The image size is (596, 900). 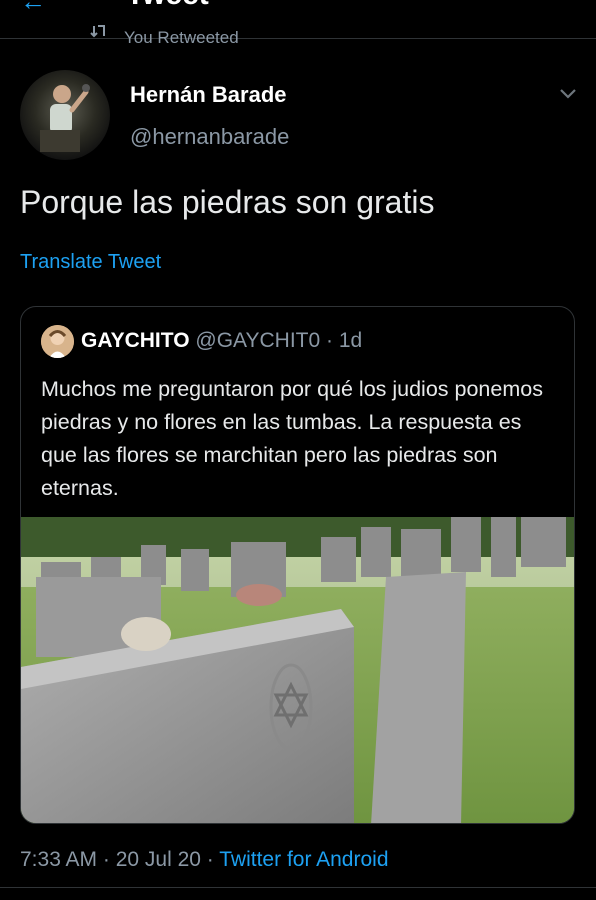 What do you see at coordinates (350, 340) in the screenshot?
I see `quoted-time: 1d` at bounding box center [350, 340].